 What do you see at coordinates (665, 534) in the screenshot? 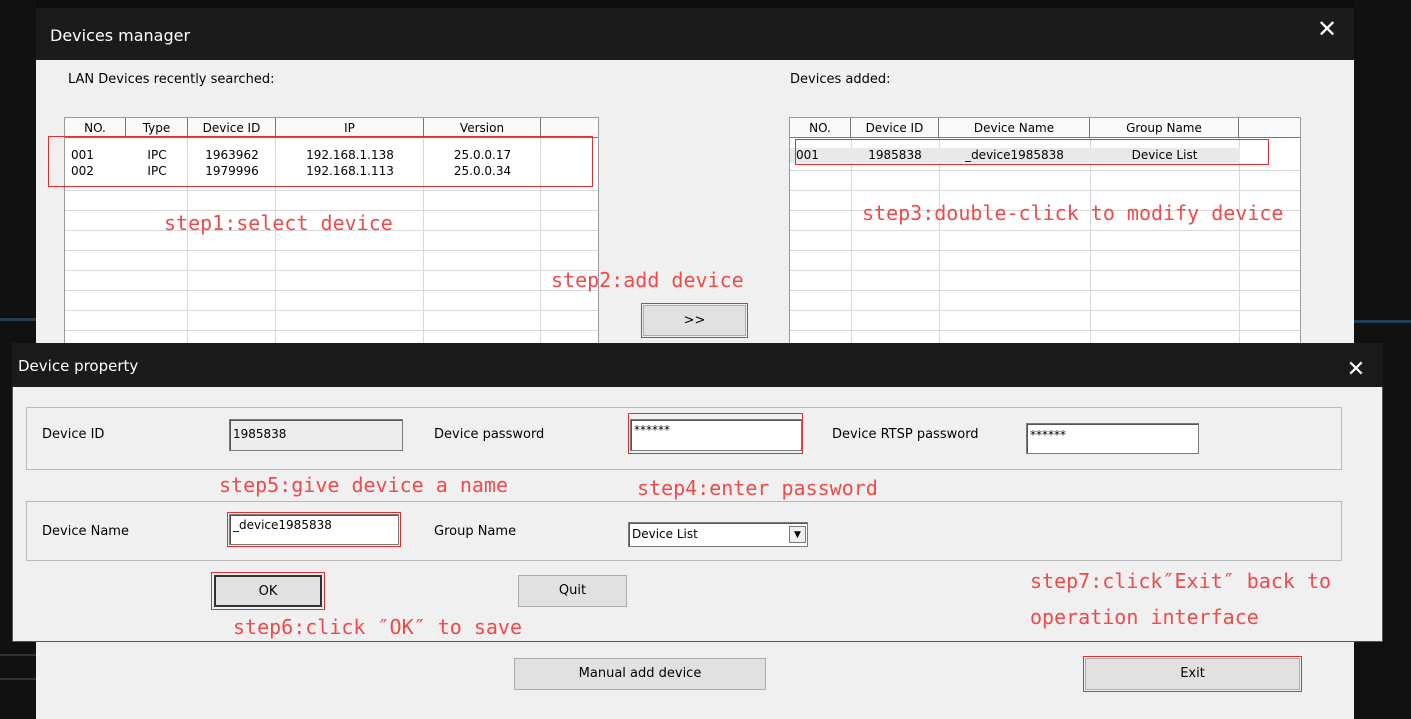
I see `group-name-value: Device List` at bounding box center [665, 534].